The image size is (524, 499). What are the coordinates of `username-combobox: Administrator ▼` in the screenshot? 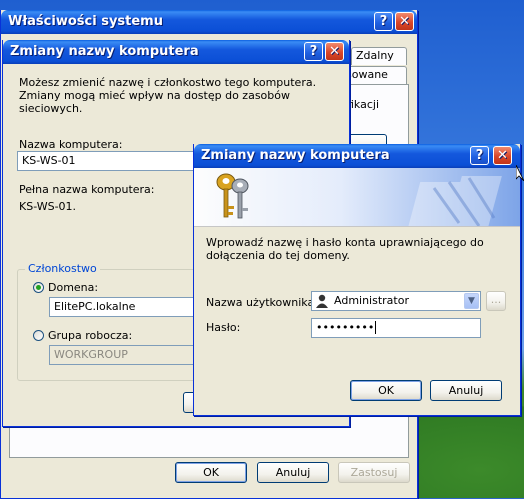 It's located at (396, 301).